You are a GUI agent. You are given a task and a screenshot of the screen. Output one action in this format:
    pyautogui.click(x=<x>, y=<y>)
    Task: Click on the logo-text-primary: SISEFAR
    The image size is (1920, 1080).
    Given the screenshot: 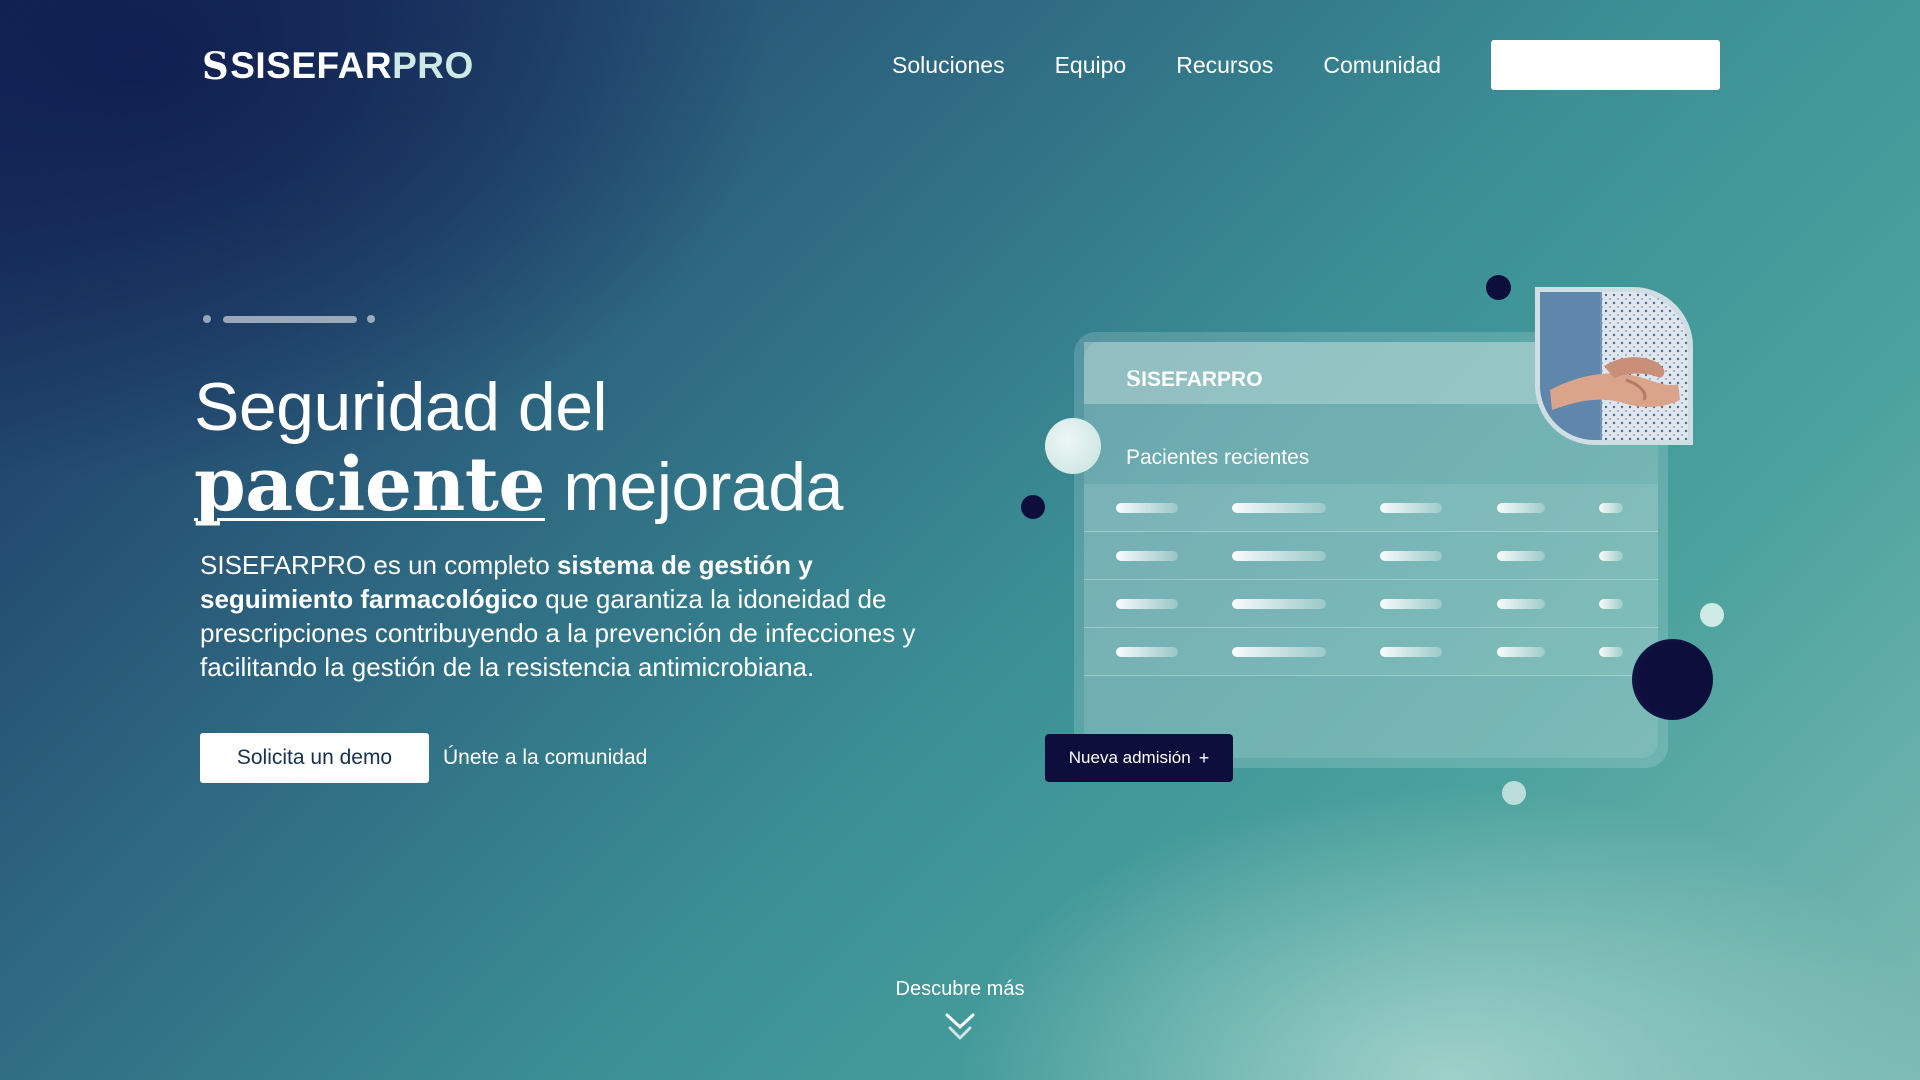 What is the action you would take?
    pyautogui.click(x=311, y=65)
    